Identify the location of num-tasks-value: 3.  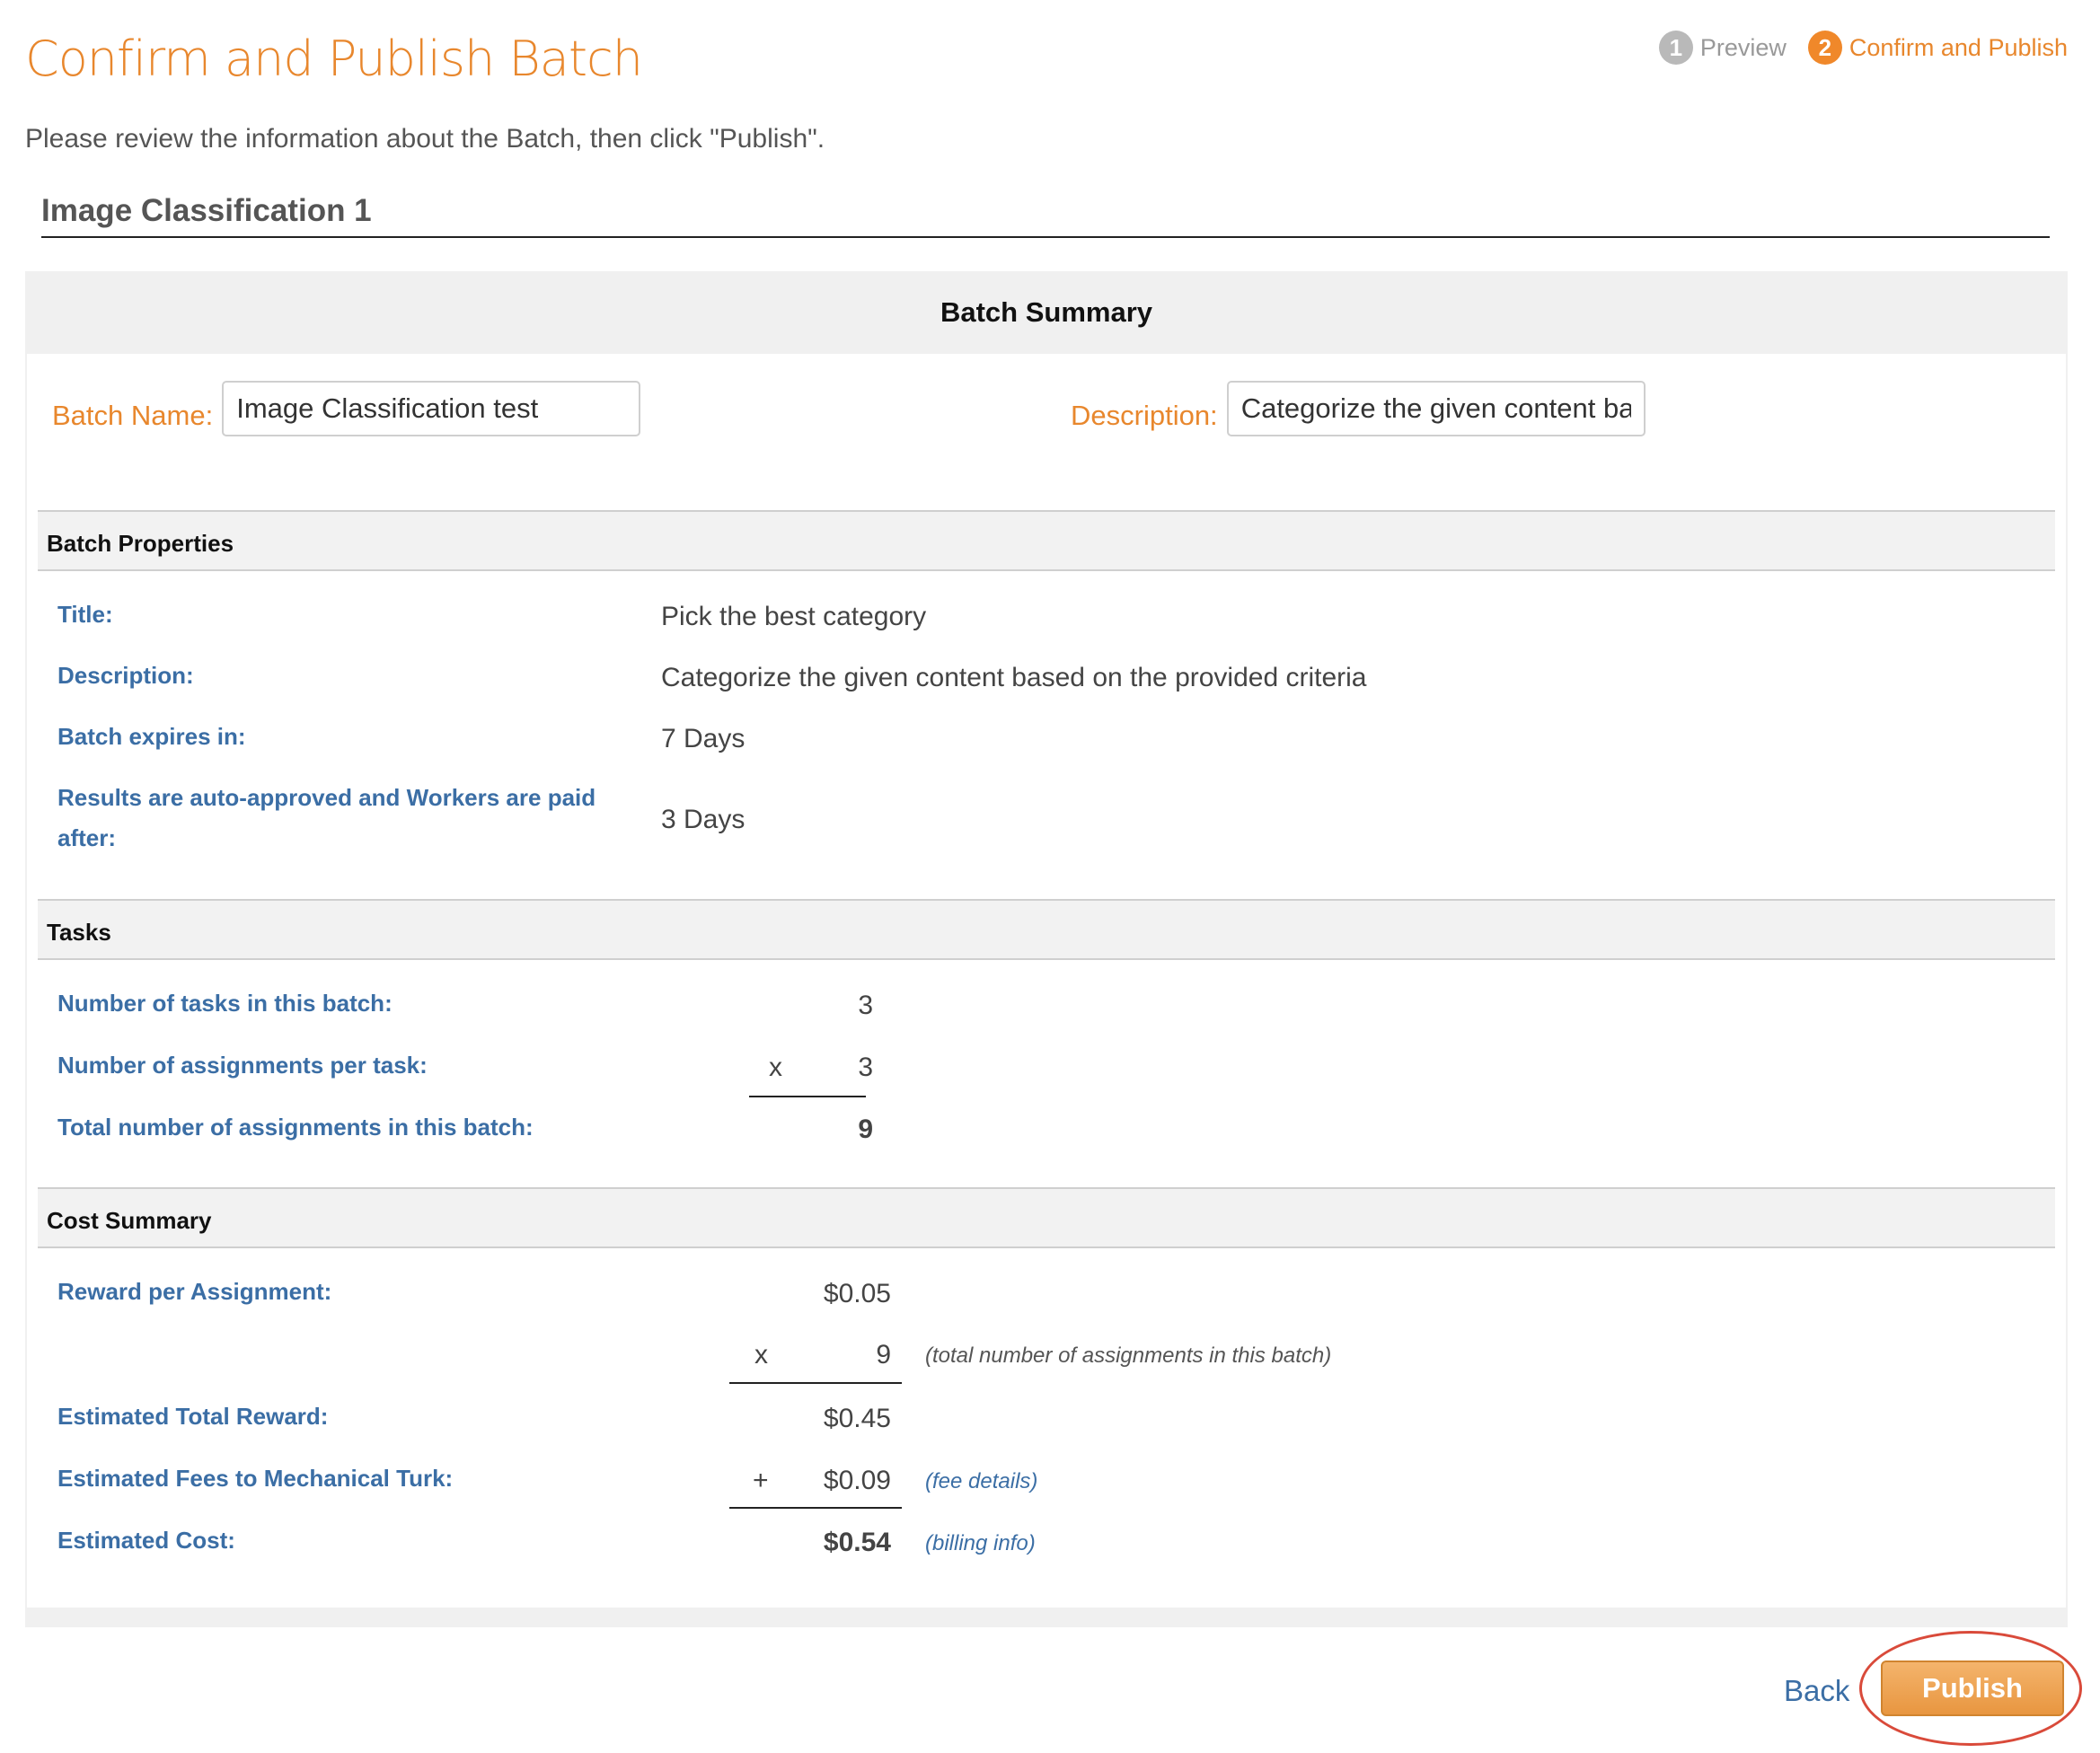
(865, 1005).